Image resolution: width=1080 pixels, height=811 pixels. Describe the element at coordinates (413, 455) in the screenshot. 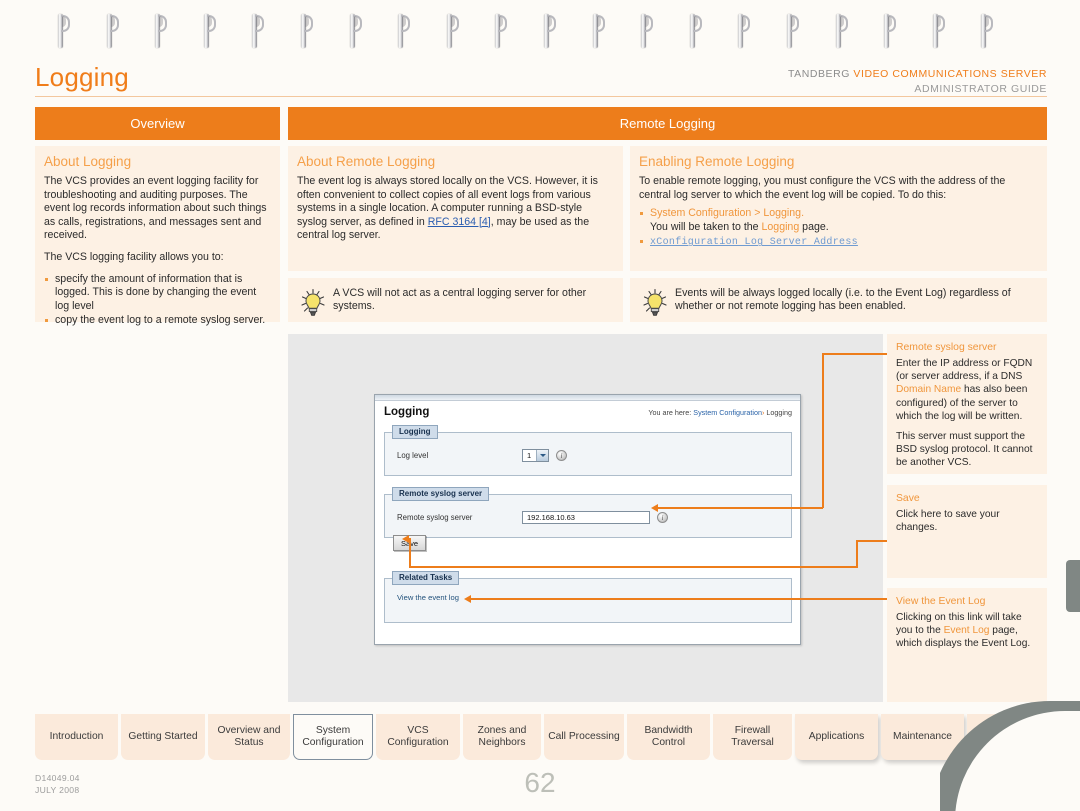

I see `log-level-label: Log level` at that location.